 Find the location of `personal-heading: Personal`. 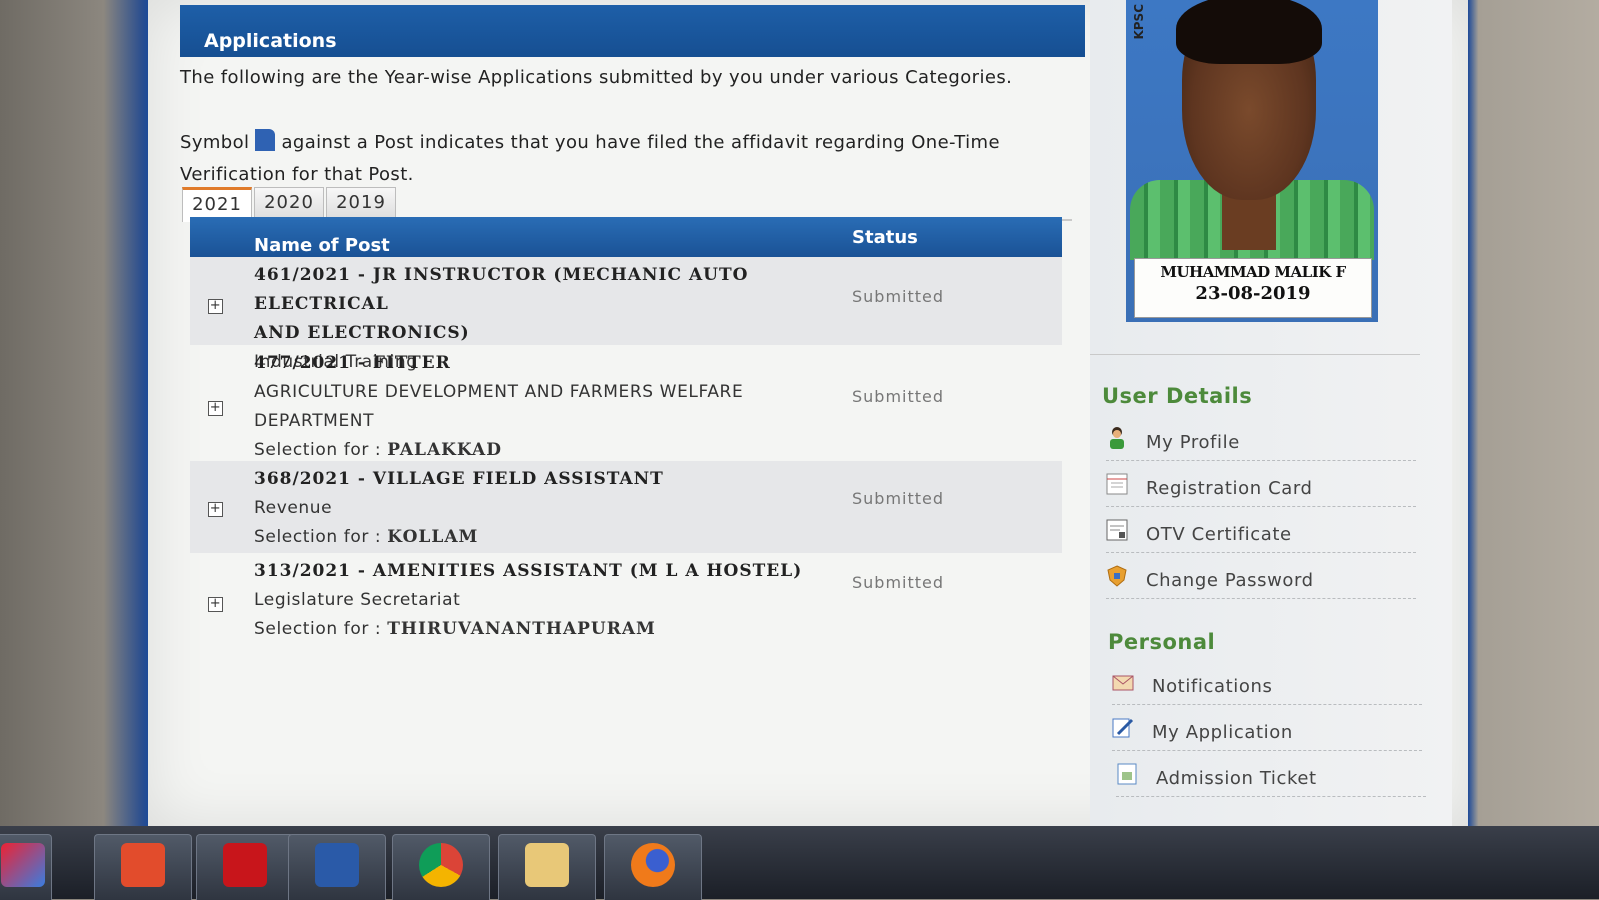

personal-heading: Personal is located at coordinates (1162, 642).